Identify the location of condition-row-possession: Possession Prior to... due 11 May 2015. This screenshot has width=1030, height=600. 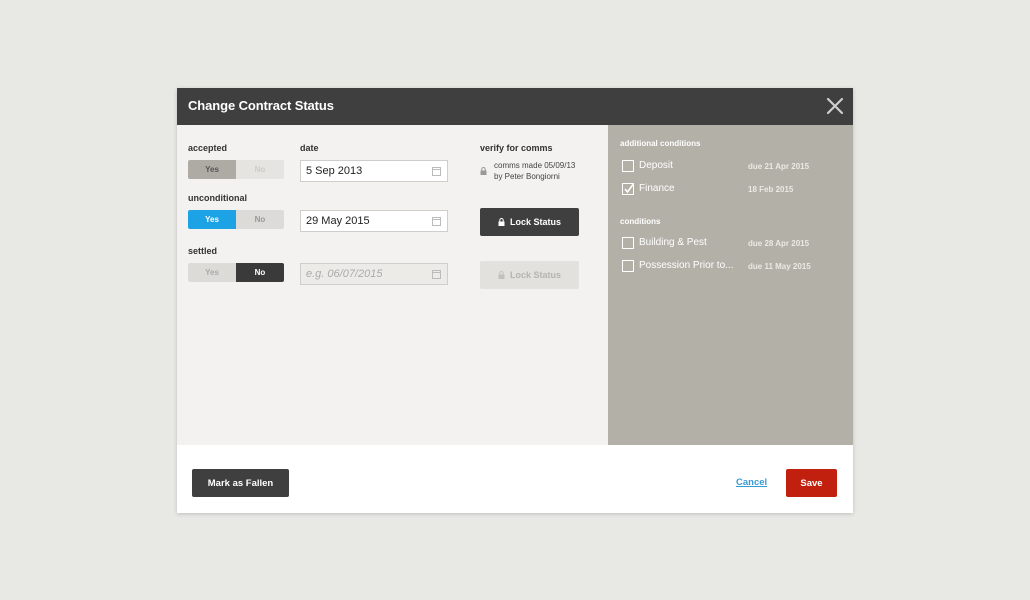
(732, 267).